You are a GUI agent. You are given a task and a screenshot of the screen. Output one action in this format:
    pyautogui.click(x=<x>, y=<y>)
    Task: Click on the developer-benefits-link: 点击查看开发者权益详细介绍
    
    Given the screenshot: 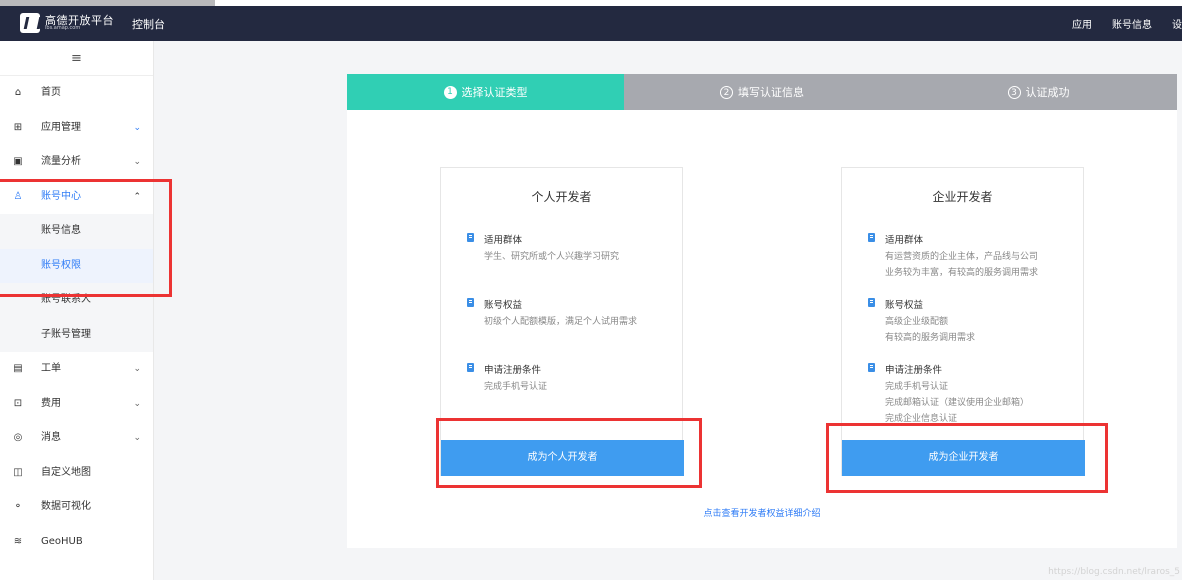 What is the action you would take?
    pyautogui.click(x=762, y=512)
    